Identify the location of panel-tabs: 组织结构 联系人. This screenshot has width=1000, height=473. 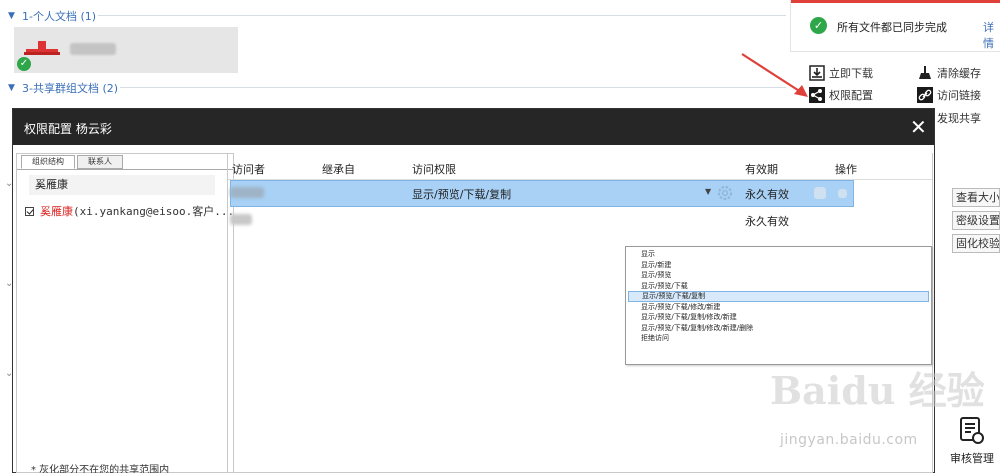
(73, 163).